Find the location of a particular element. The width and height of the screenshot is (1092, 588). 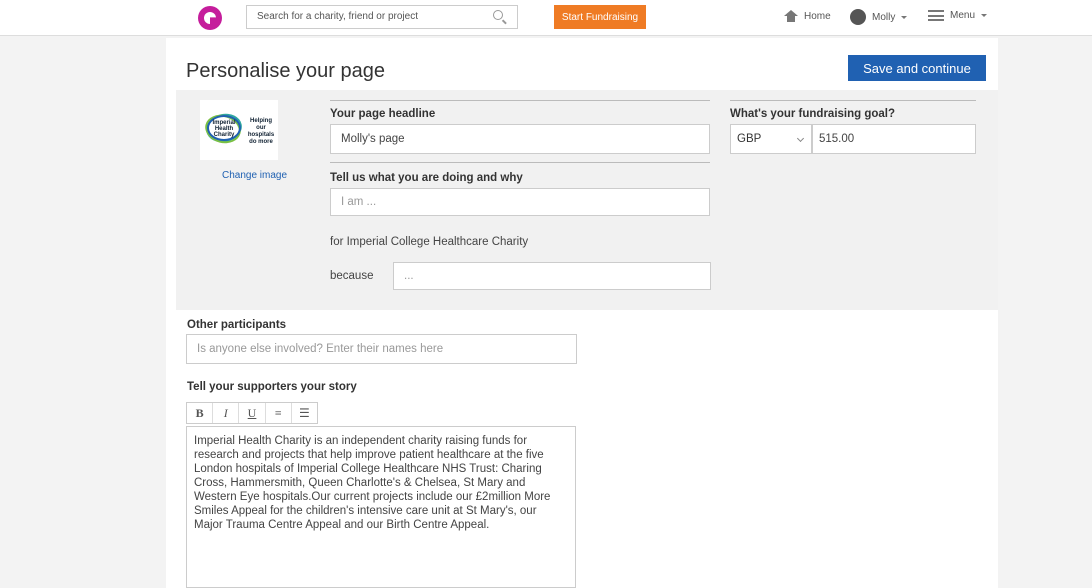

story-label: Tell your supporters your story is located at coordinates (272, 387).